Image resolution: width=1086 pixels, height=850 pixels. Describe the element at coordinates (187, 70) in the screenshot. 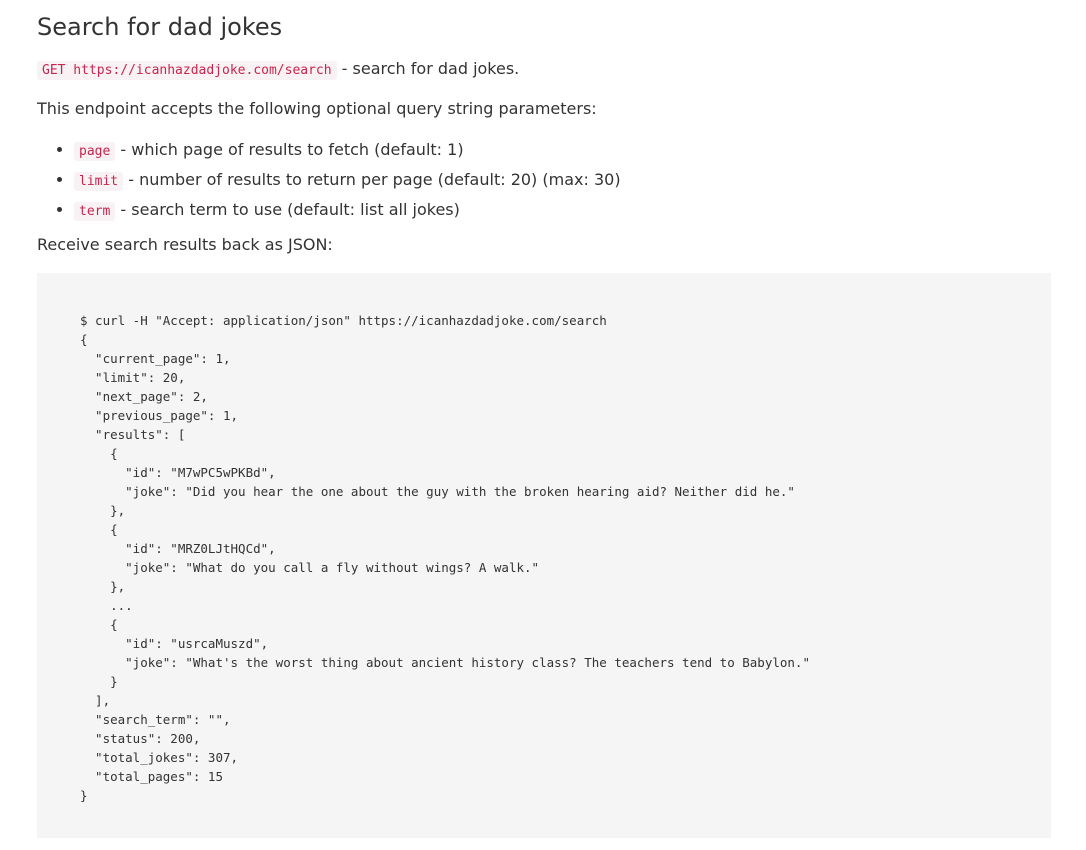

I see `endpoint-code: GET https://icanhazdadjoke.com/search` at that location.